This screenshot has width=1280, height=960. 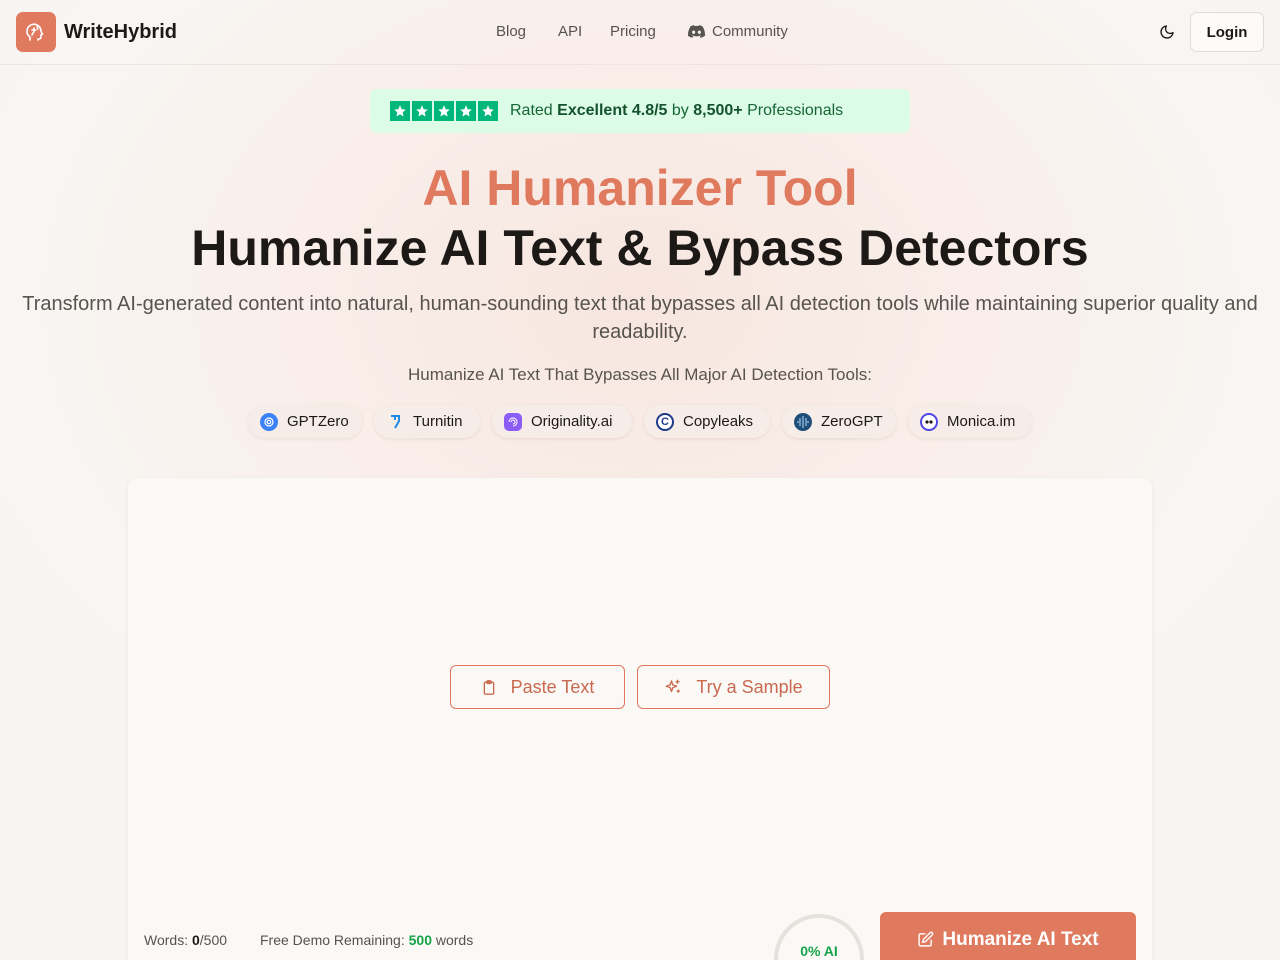 What do you see at coordinates (166, 940) in the screenshot?
I see `word-count-label: Words:` at bounding box center [166, 940].